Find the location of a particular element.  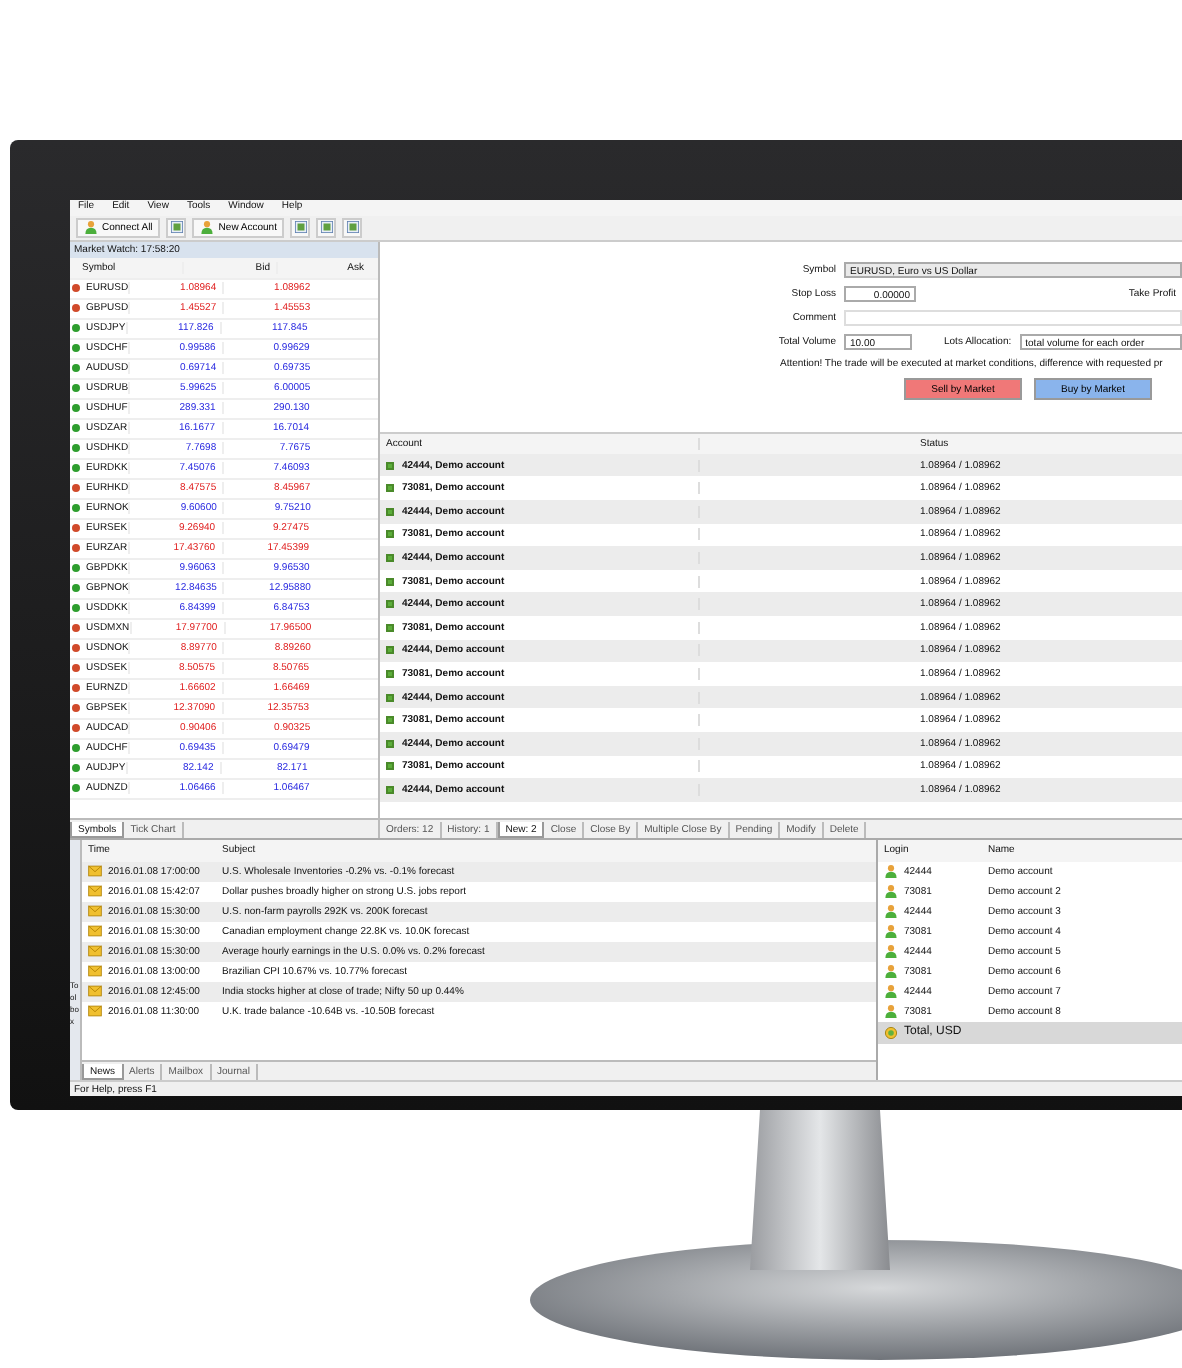

window-icon is located at coordinates (176, 227).